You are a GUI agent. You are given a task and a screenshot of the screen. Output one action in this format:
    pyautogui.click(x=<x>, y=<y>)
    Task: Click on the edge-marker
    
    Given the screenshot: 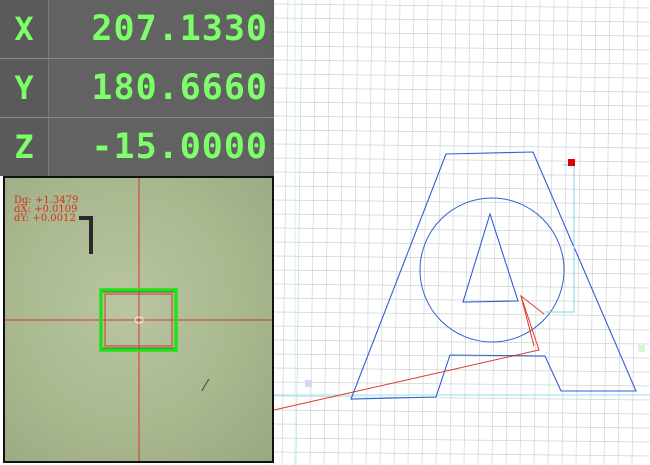 What is the action you would take?
    pyautogui.click(x=641, y=348)
    